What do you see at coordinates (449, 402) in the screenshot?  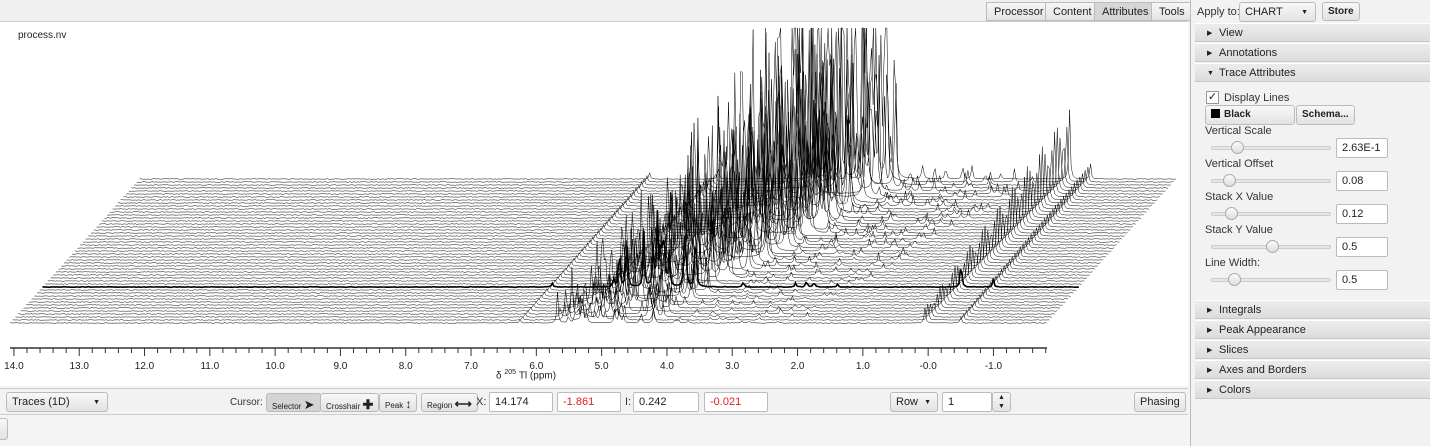 I see `cursor-region-button: Region ⟷` at bounding box center [449, 402].